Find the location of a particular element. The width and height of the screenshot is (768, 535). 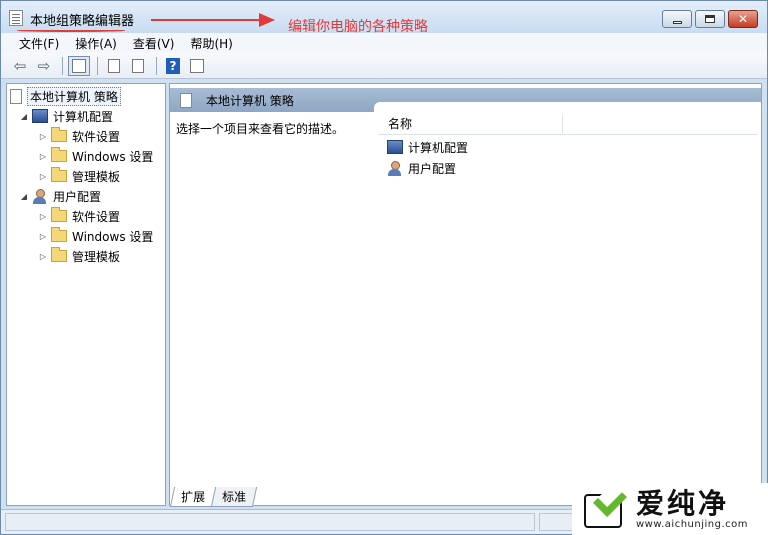

view-tabs: 扩展 标准 is located at coordinates (213, 497).